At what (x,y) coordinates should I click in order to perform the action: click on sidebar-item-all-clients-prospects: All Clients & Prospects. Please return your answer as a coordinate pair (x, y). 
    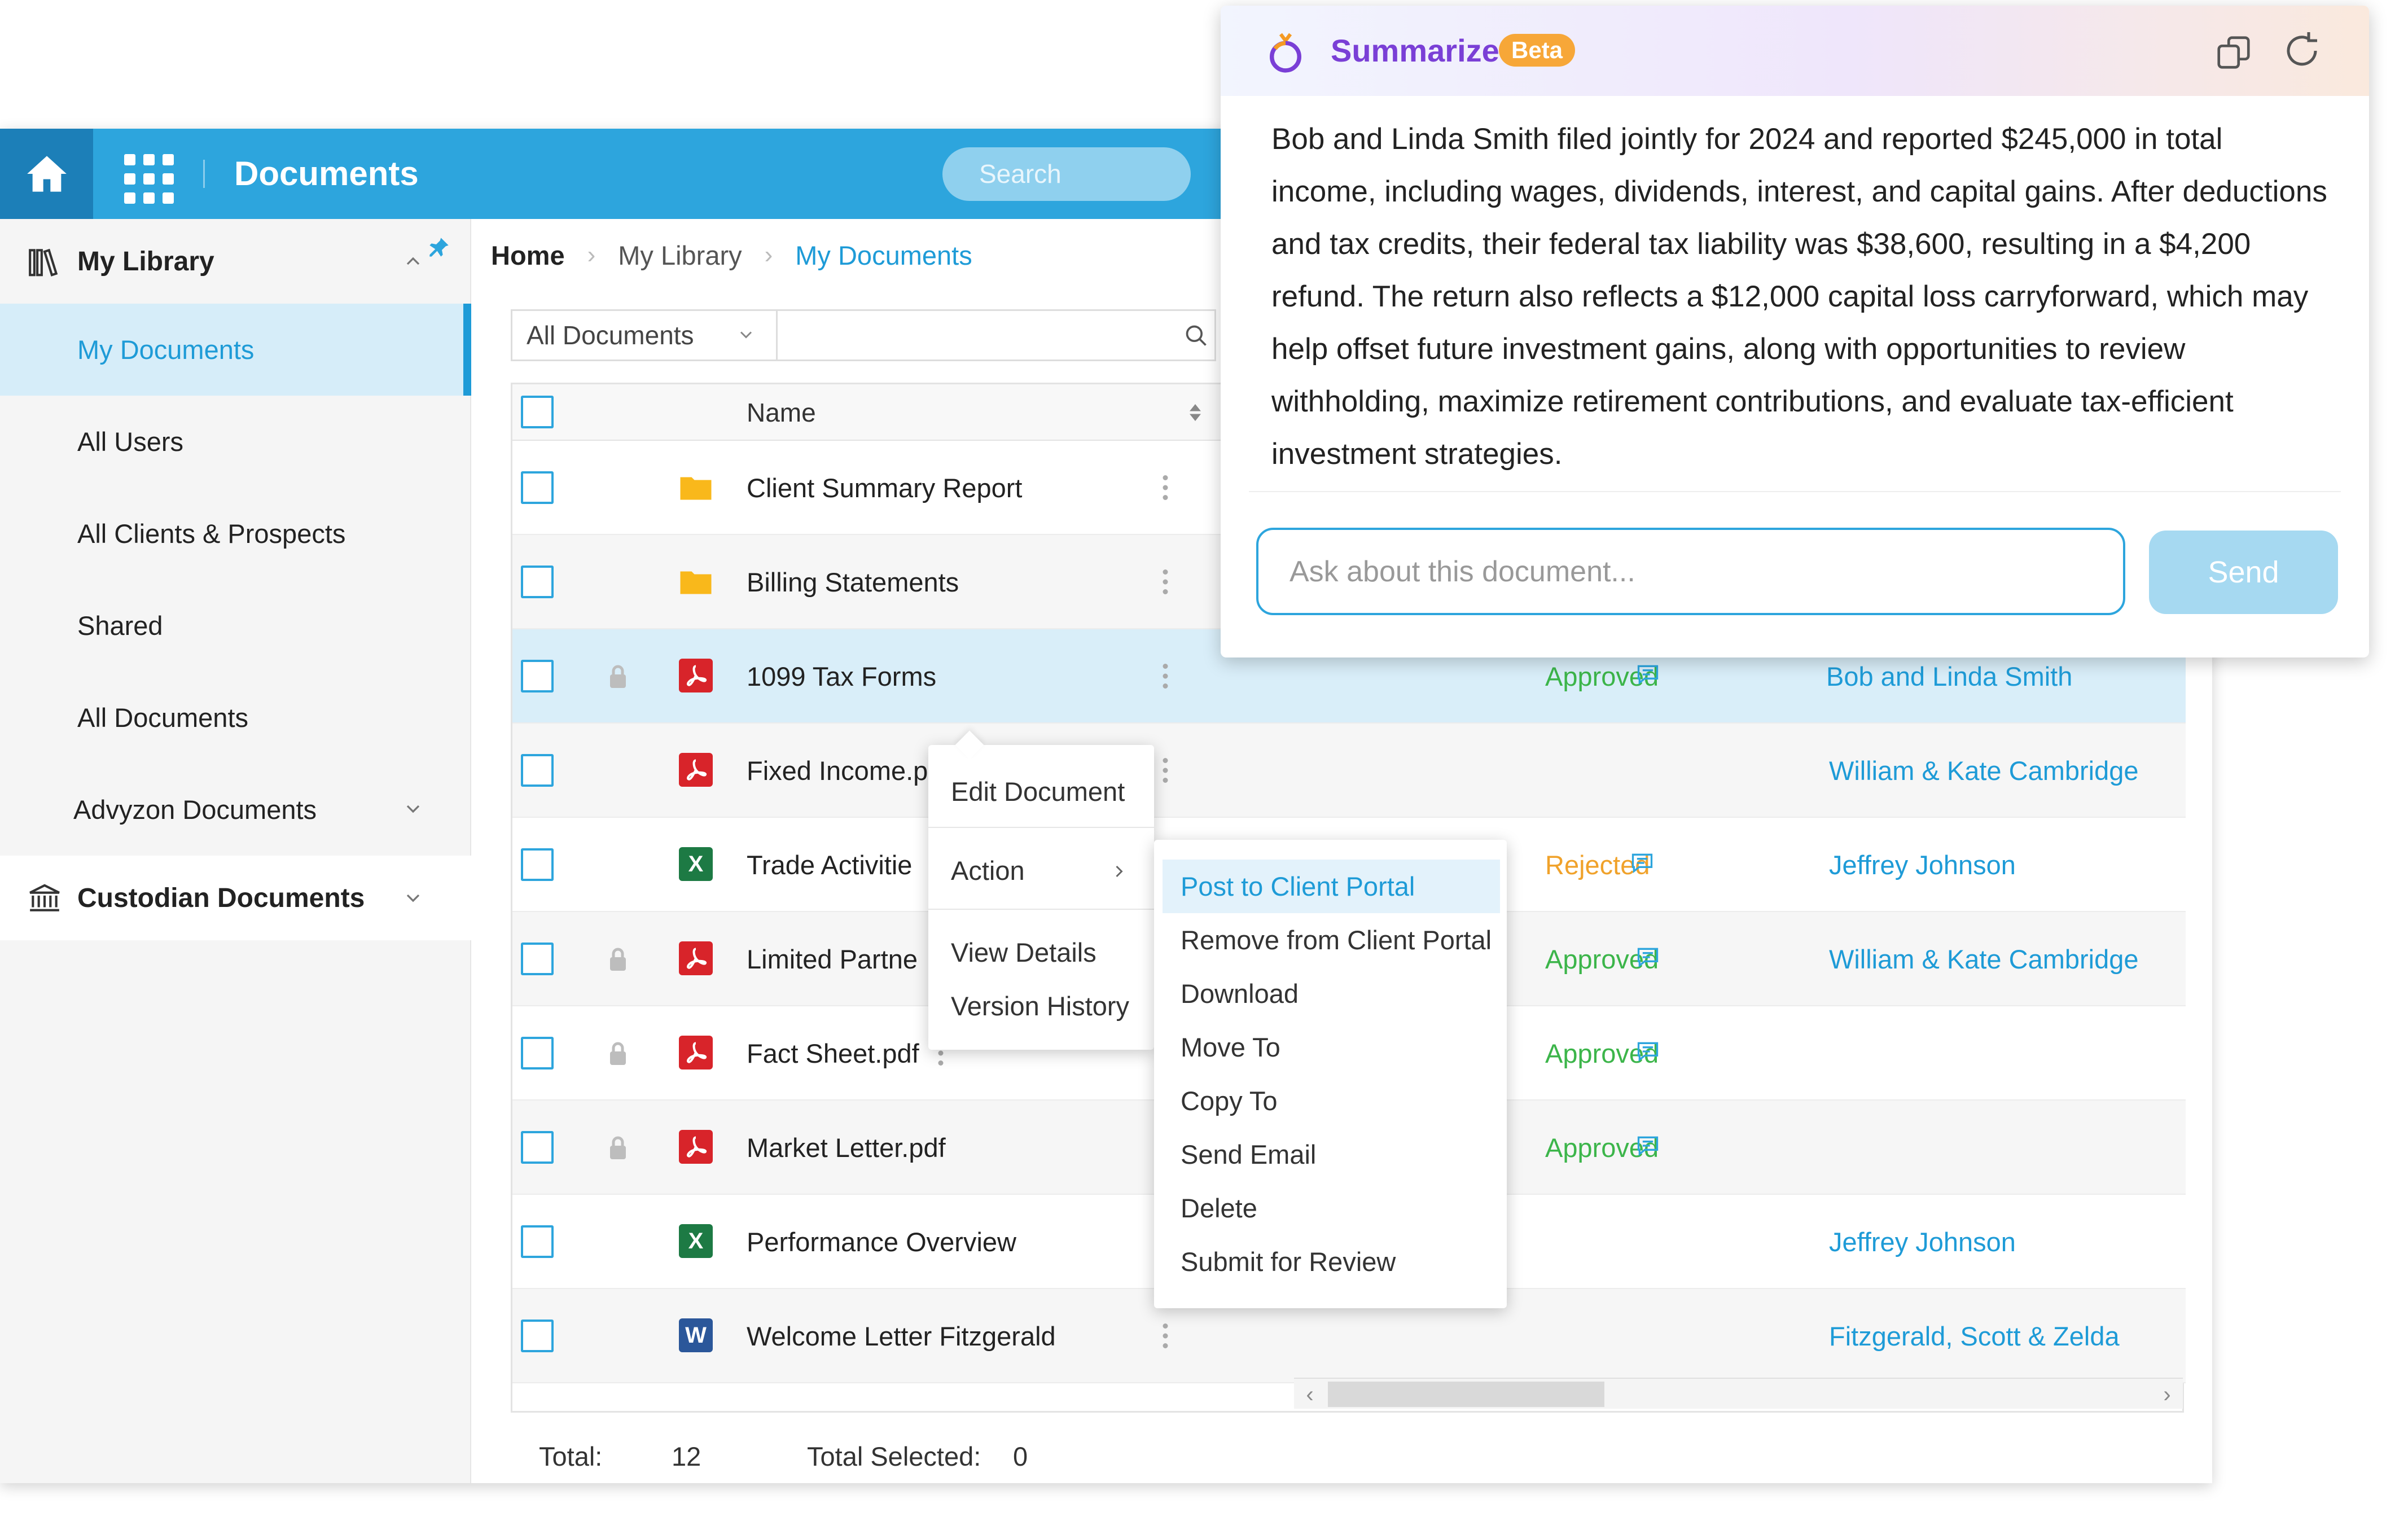
    Looking at the image, I should click on (236, 534).